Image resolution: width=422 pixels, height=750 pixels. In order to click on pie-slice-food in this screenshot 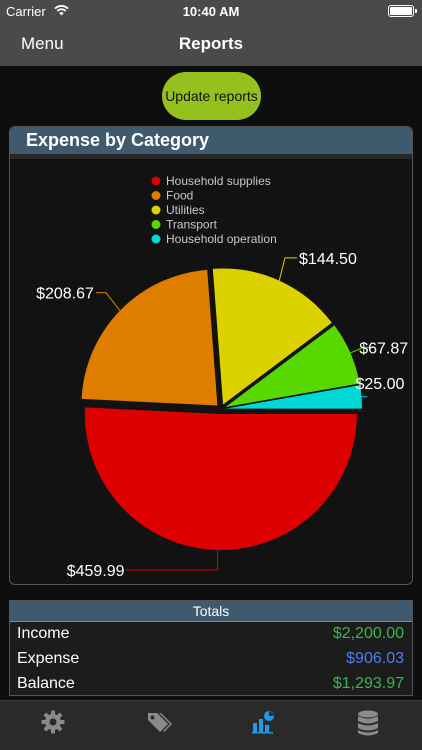, I will do `click(149, 337)`.